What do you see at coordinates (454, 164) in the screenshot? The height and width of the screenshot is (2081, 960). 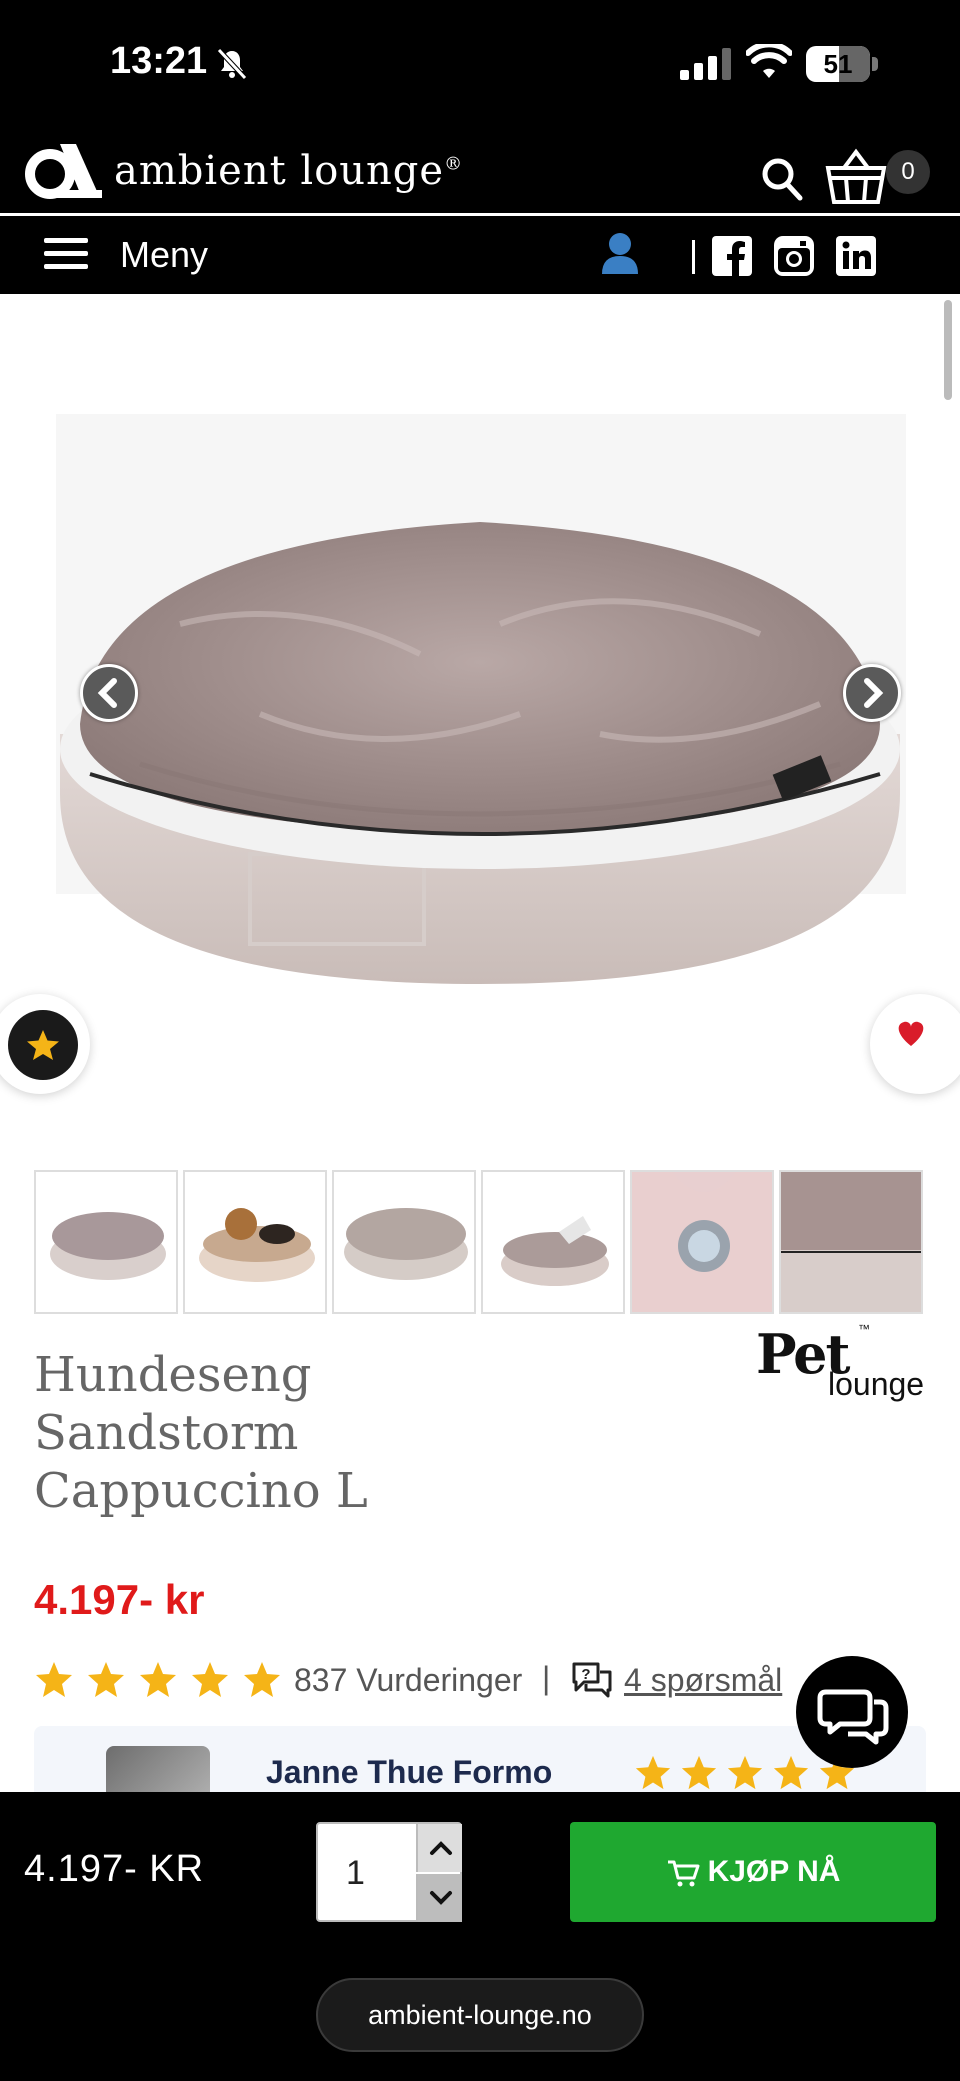 I see `registered-mark: ®` at bounding box center [454, 164].